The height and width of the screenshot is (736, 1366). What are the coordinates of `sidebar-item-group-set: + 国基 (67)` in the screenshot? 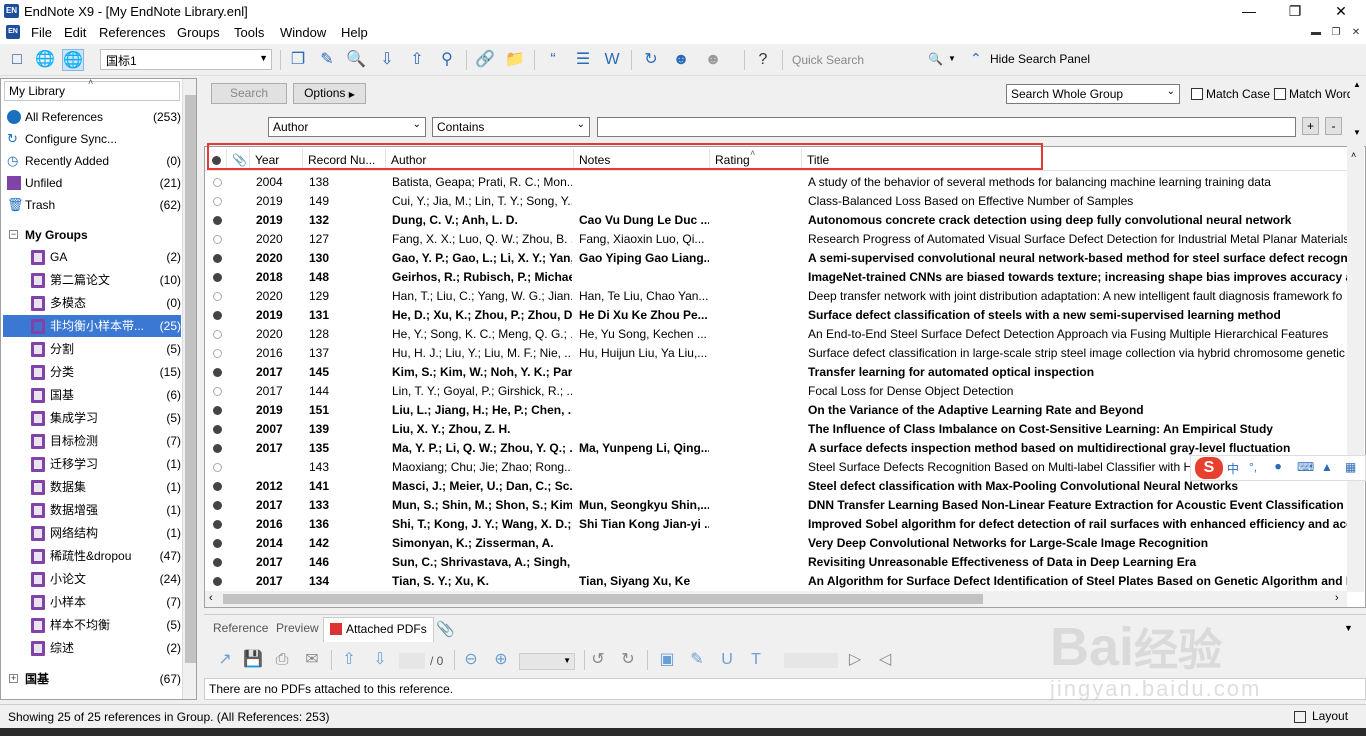 It's located at (92, 679).